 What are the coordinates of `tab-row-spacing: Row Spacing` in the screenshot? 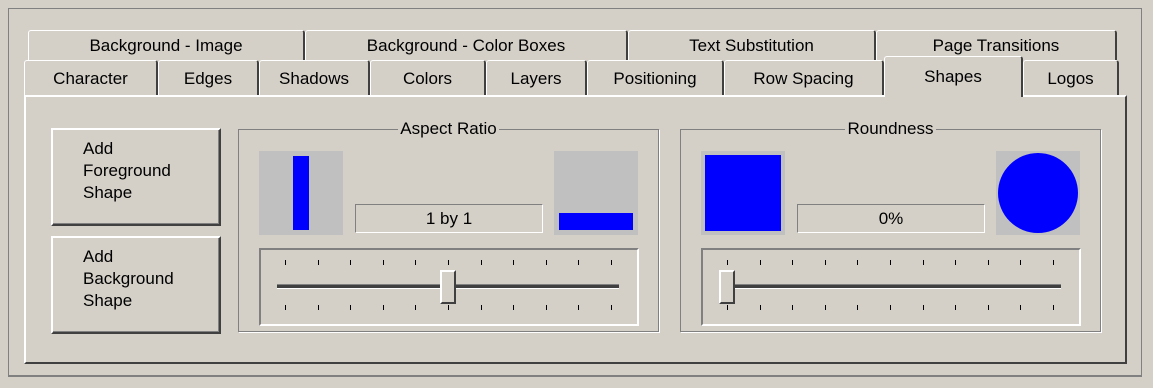 It's located at (804, 78).